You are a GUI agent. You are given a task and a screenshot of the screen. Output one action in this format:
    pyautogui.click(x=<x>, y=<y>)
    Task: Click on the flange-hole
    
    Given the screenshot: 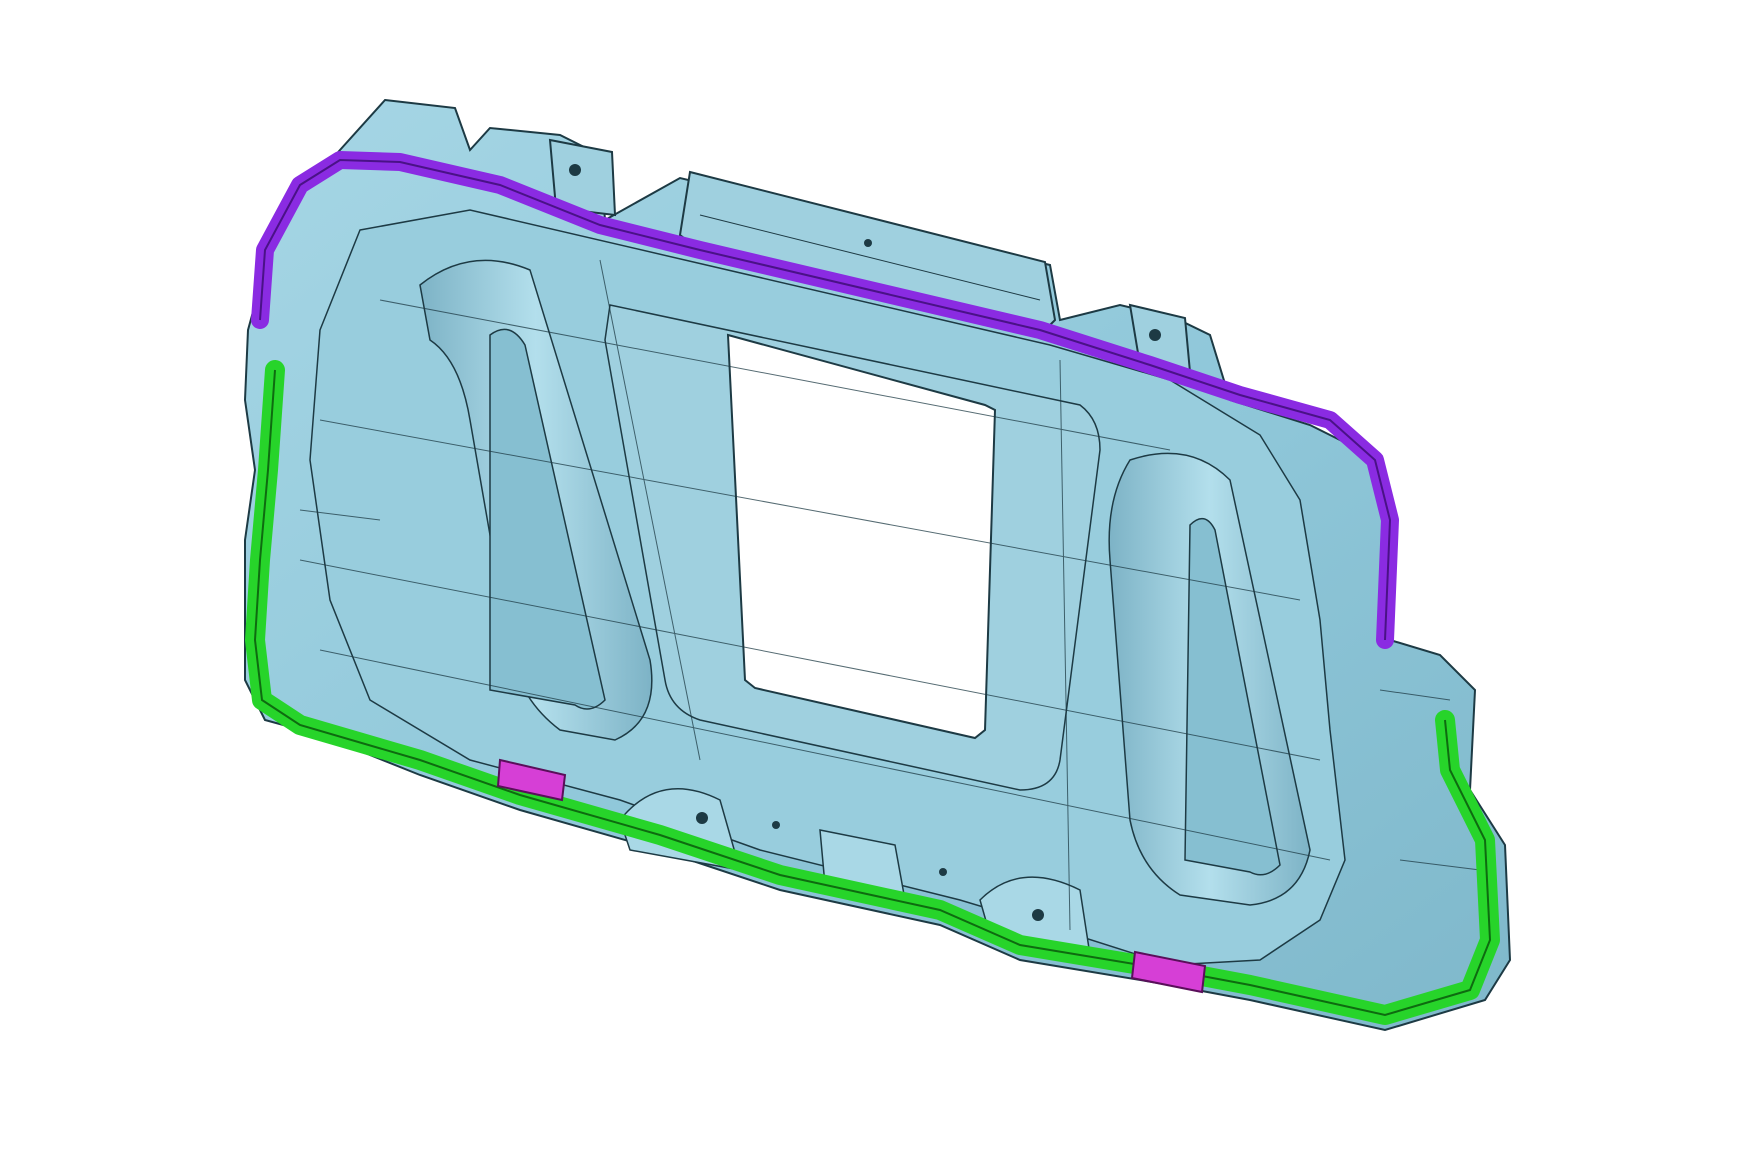 What is the action you would take?
    pyautogui.click(x=868, y=243)
    